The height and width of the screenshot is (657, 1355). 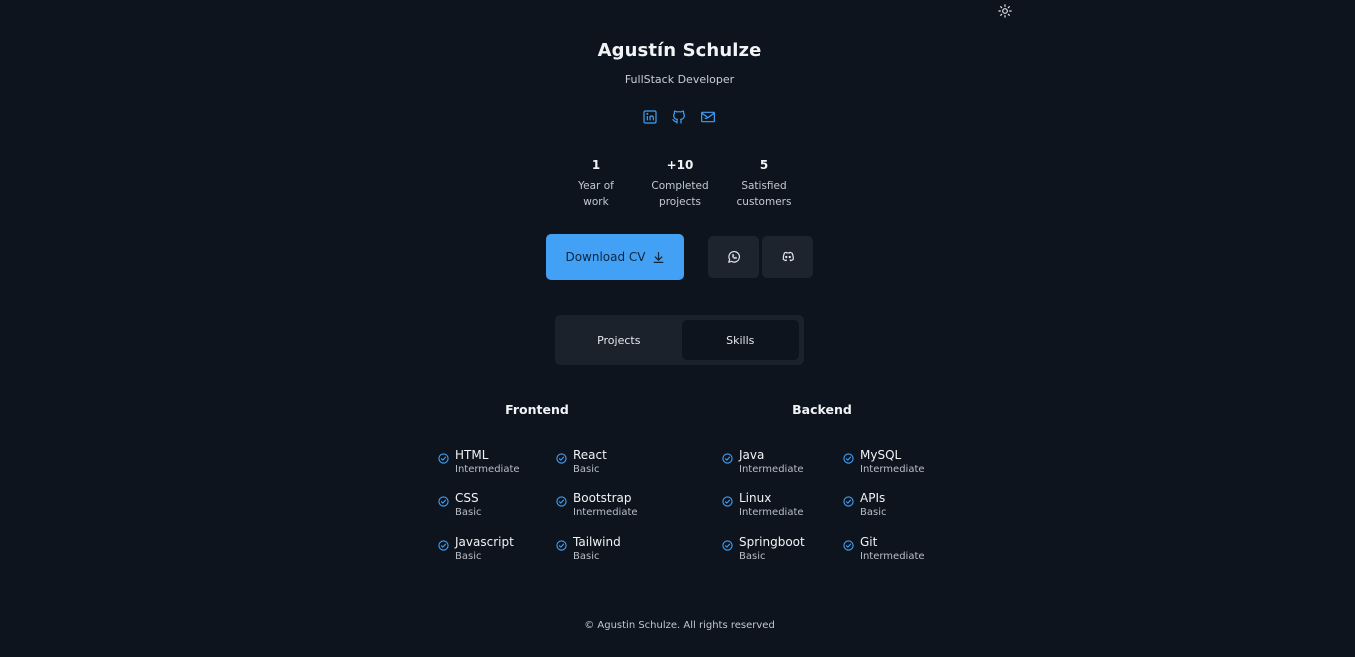 I want to click on whatsapp-button, so click(x=733, y=257).